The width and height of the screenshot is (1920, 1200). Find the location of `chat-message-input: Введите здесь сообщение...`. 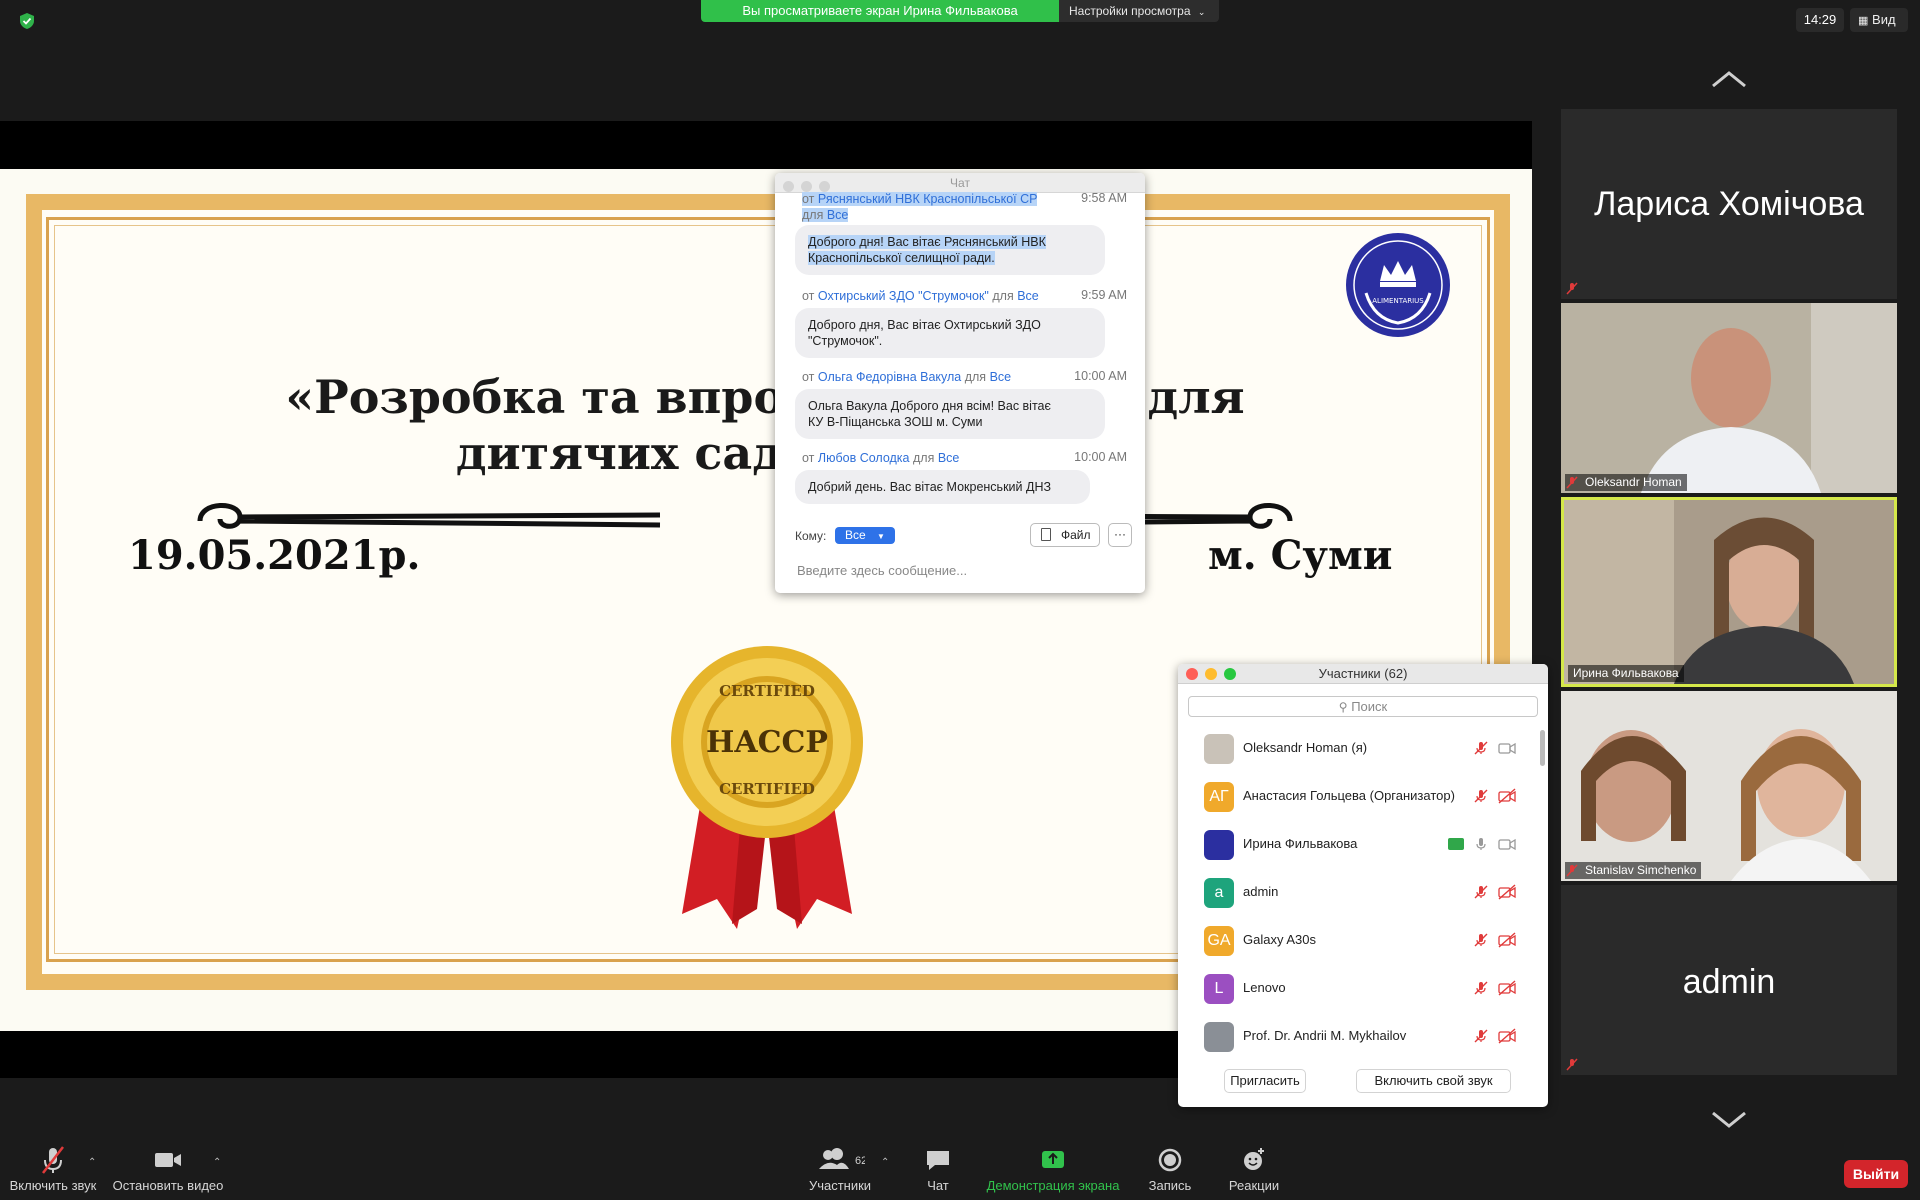

chat-message-input: Введите здесь сообщение... is located at coordinates (882, 570).